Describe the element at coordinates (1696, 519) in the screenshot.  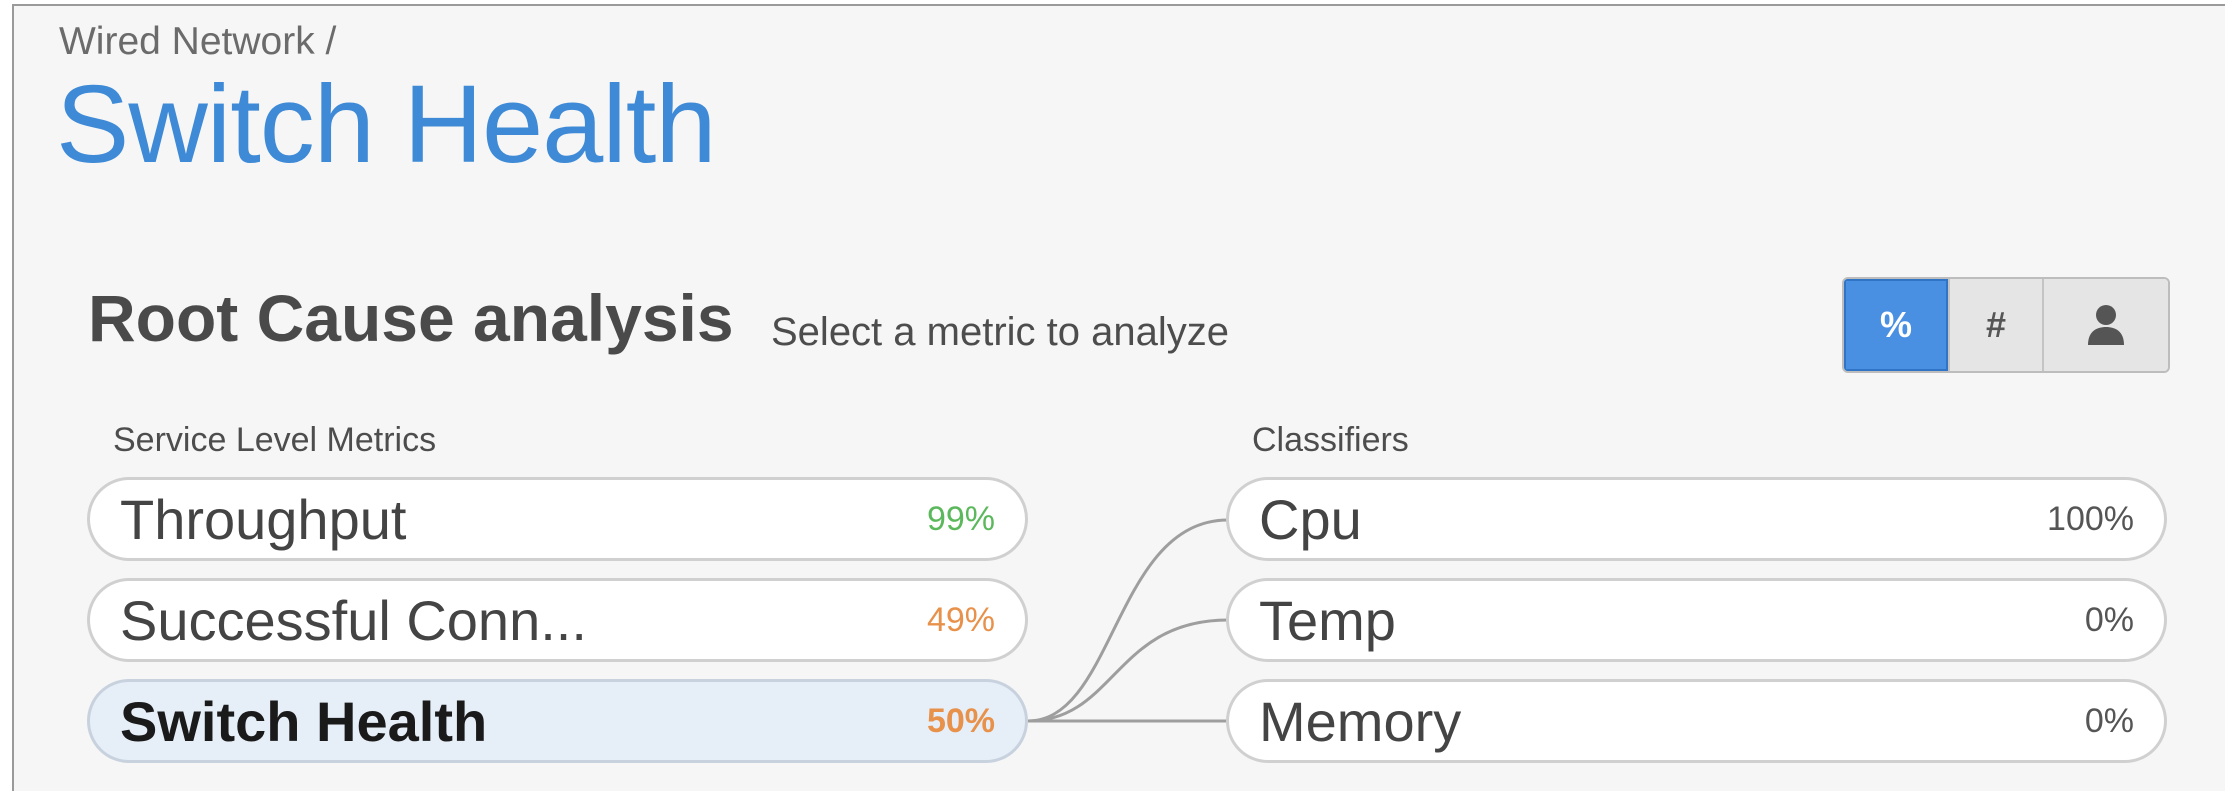
I see `classifier-cpu: Cpu 100%` at that location.